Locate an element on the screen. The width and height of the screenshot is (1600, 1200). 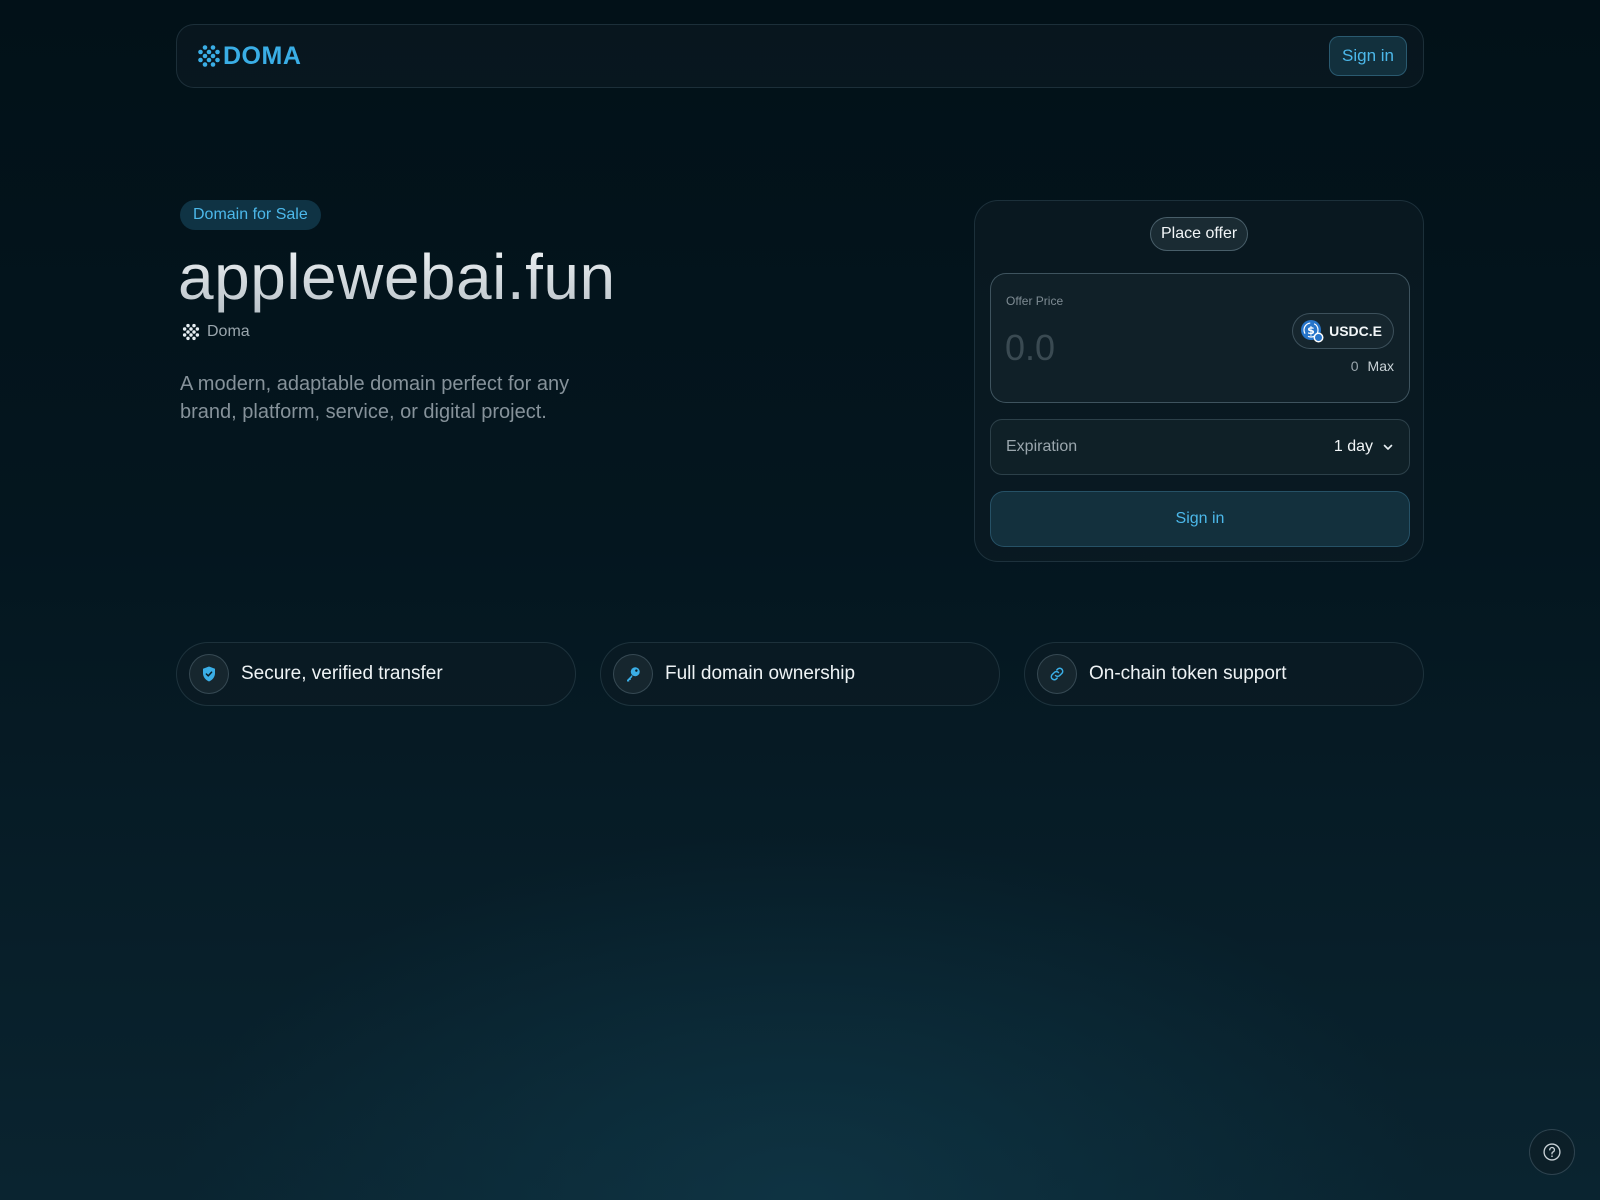
doma-icon is located at coordinates (191, 332).